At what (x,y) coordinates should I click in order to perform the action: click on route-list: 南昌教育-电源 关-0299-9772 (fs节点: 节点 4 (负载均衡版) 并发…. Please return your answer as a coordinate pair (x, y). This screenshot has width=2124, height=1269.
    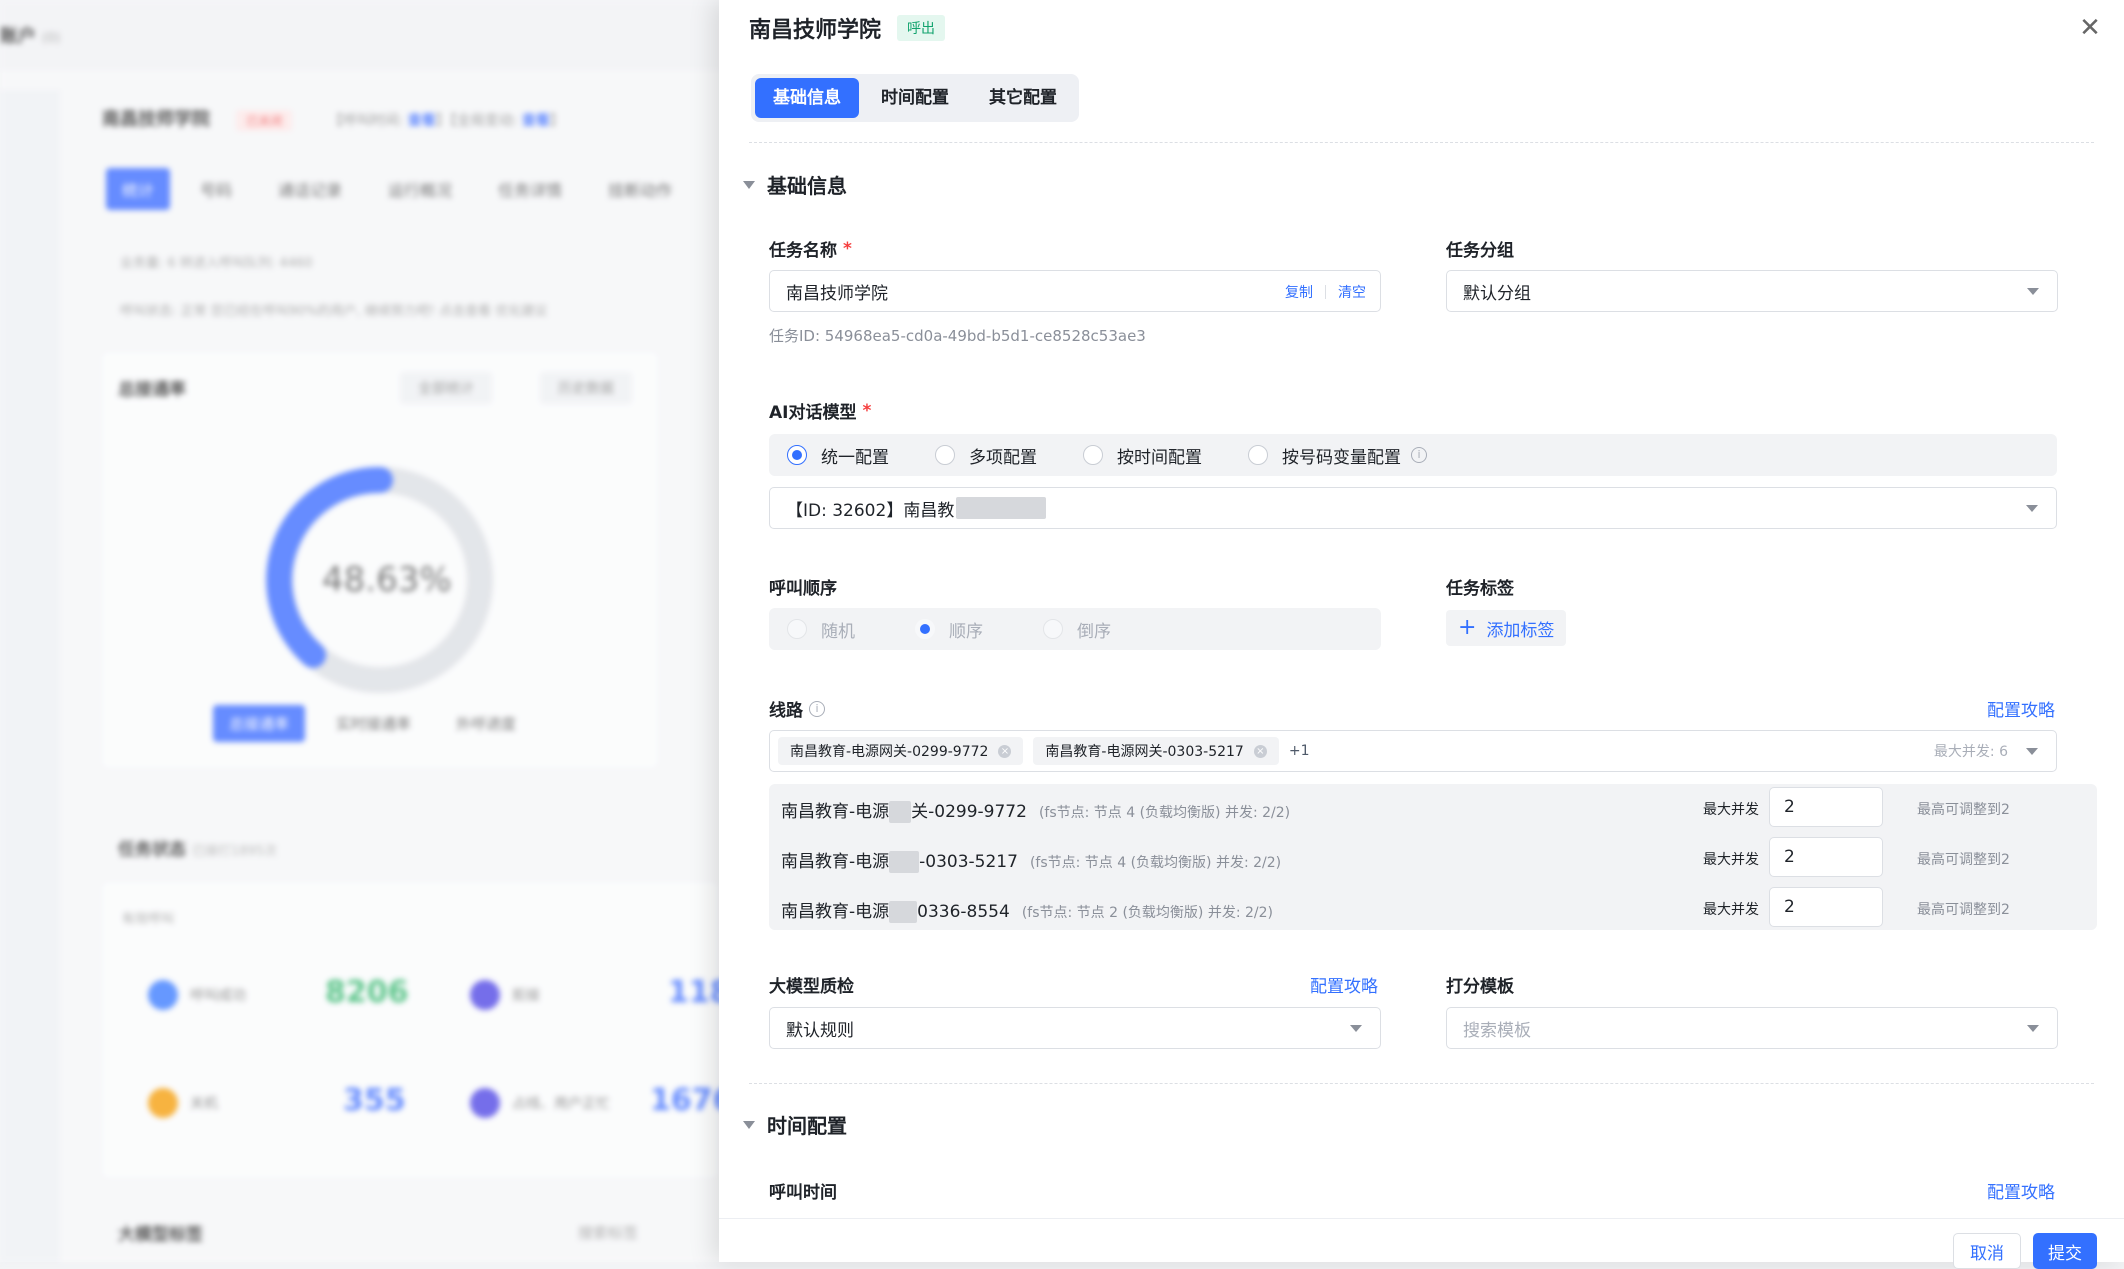
    Looking at the image, I should click on (1433, 857).